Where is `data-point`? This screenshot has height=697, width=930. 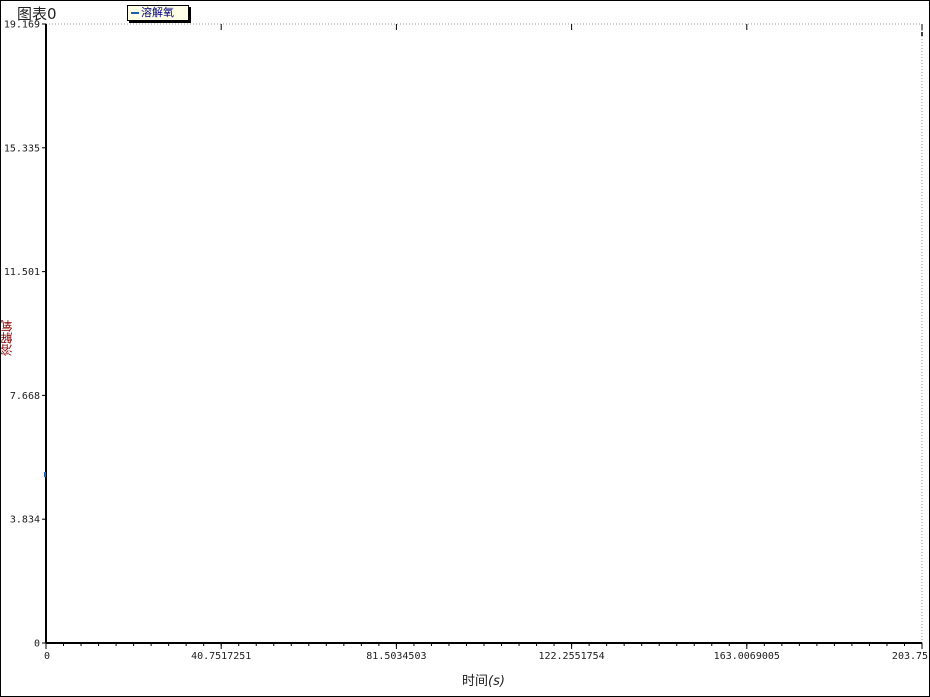
data-point is located at coordinates (45, 475).